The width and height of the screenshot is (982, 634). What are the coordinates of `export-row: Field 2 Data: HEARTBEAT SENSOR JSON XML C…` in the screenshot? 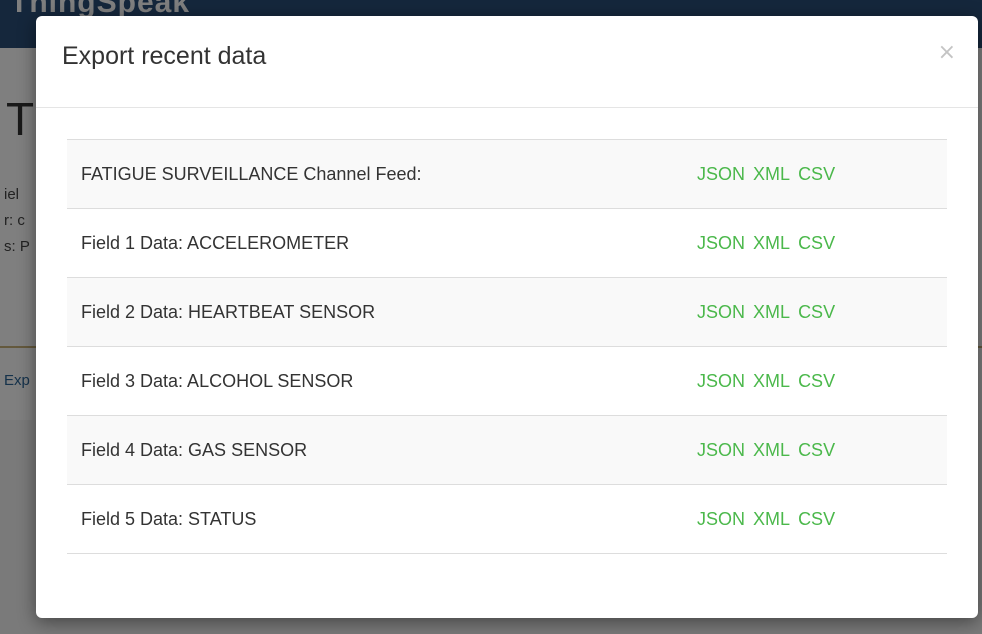 It's located at (507, 312).